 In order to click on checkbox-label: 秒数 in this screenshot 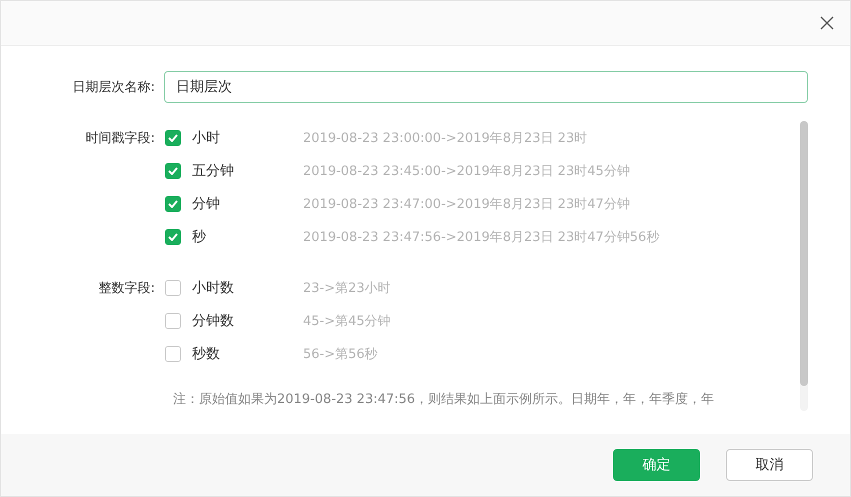, I will do `click(206, 353)`.